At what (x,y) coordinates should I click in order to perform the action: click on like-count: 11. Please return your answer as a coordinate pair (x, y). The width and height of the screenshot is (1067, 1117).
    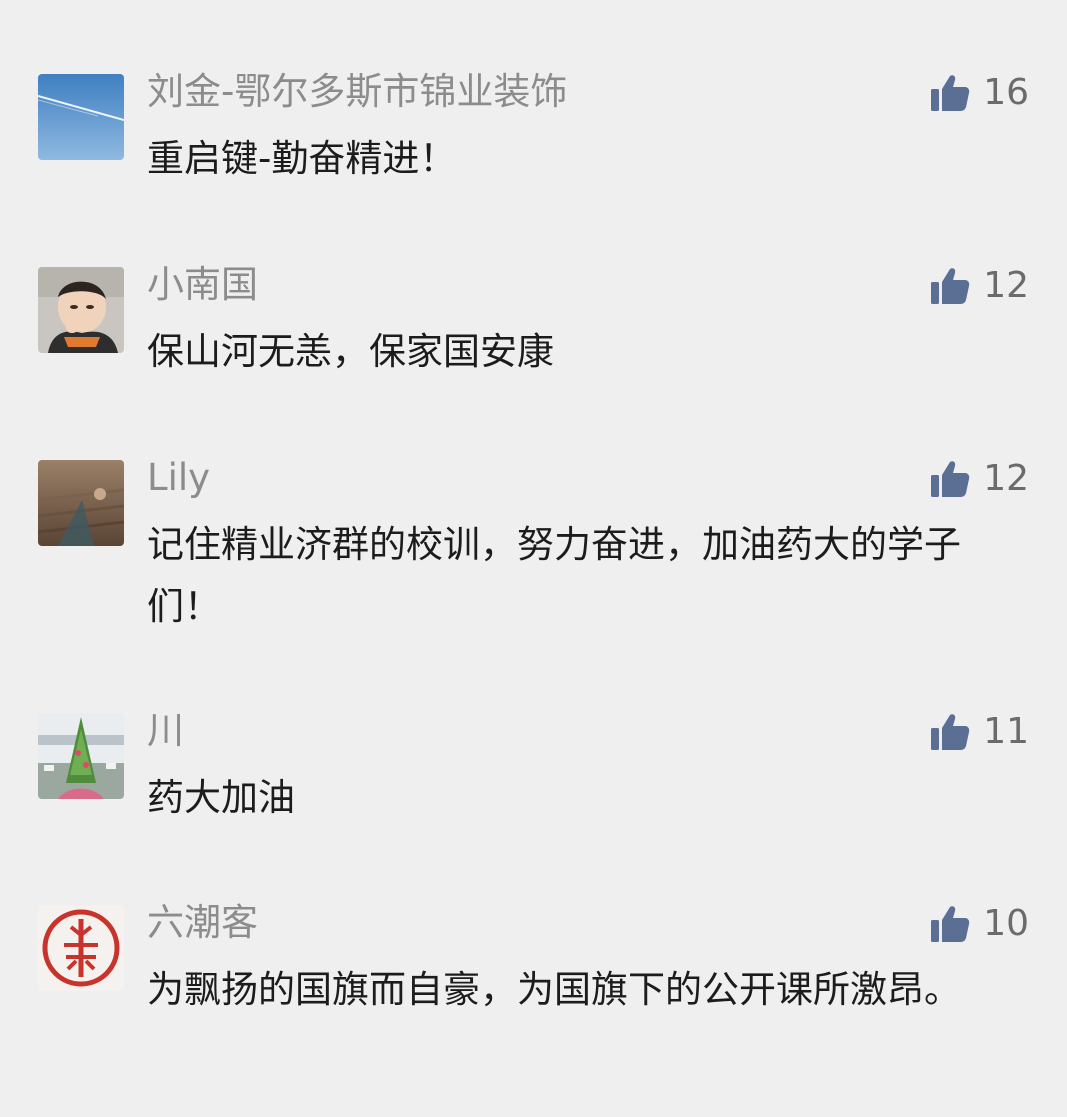
    Looking at the image, I should click on (1006, 731).